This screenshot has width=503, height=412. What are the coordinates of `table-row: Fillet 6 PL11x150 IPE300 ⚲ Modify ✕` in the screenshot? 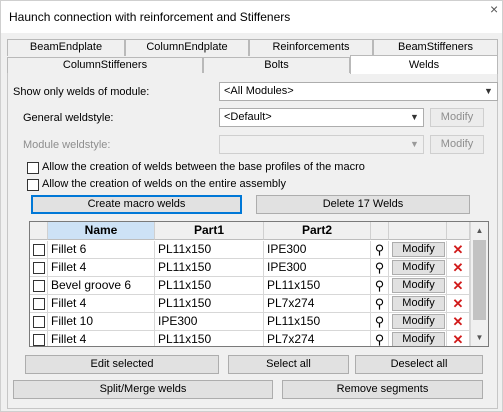 It's located at (250, 250).